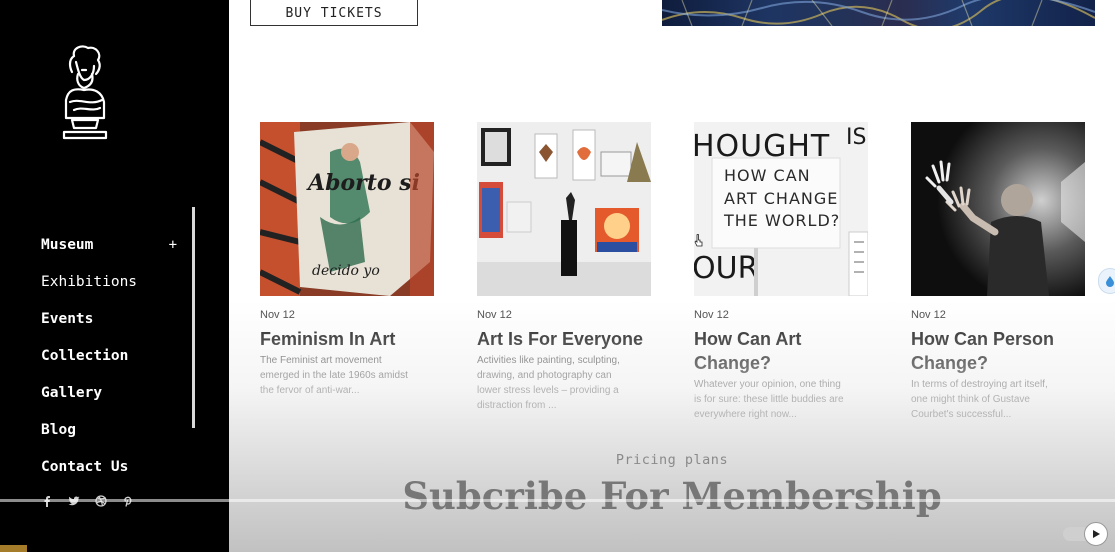 This screenshot has height=552, width=1115. Describe the element at coordinates (85, 355) in the screenshot. I see `nav-item-label: Collection` at that location.